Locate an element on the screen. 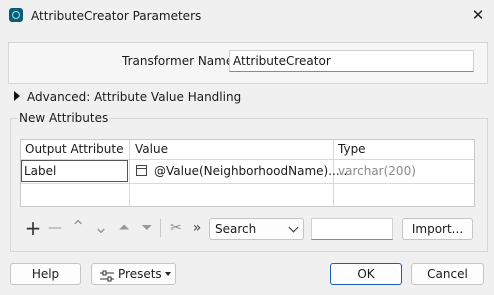  column-header-type: Type is located at coordinates (352, 149).